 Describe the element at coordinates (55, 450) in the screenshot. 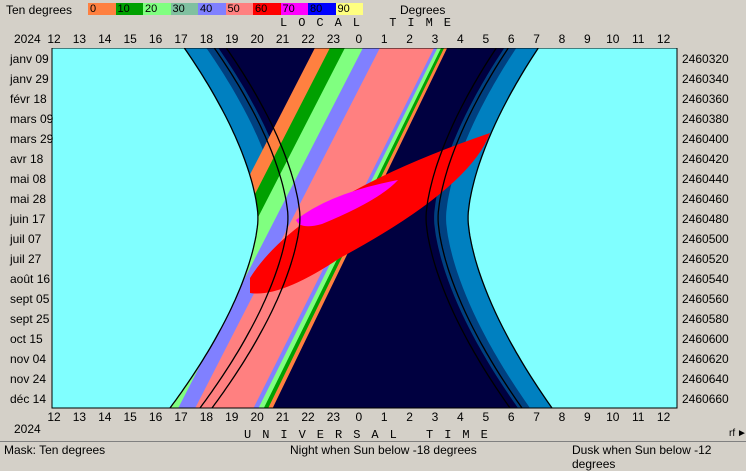

I see `status-mask: Mask: Ten degrees` at that location.